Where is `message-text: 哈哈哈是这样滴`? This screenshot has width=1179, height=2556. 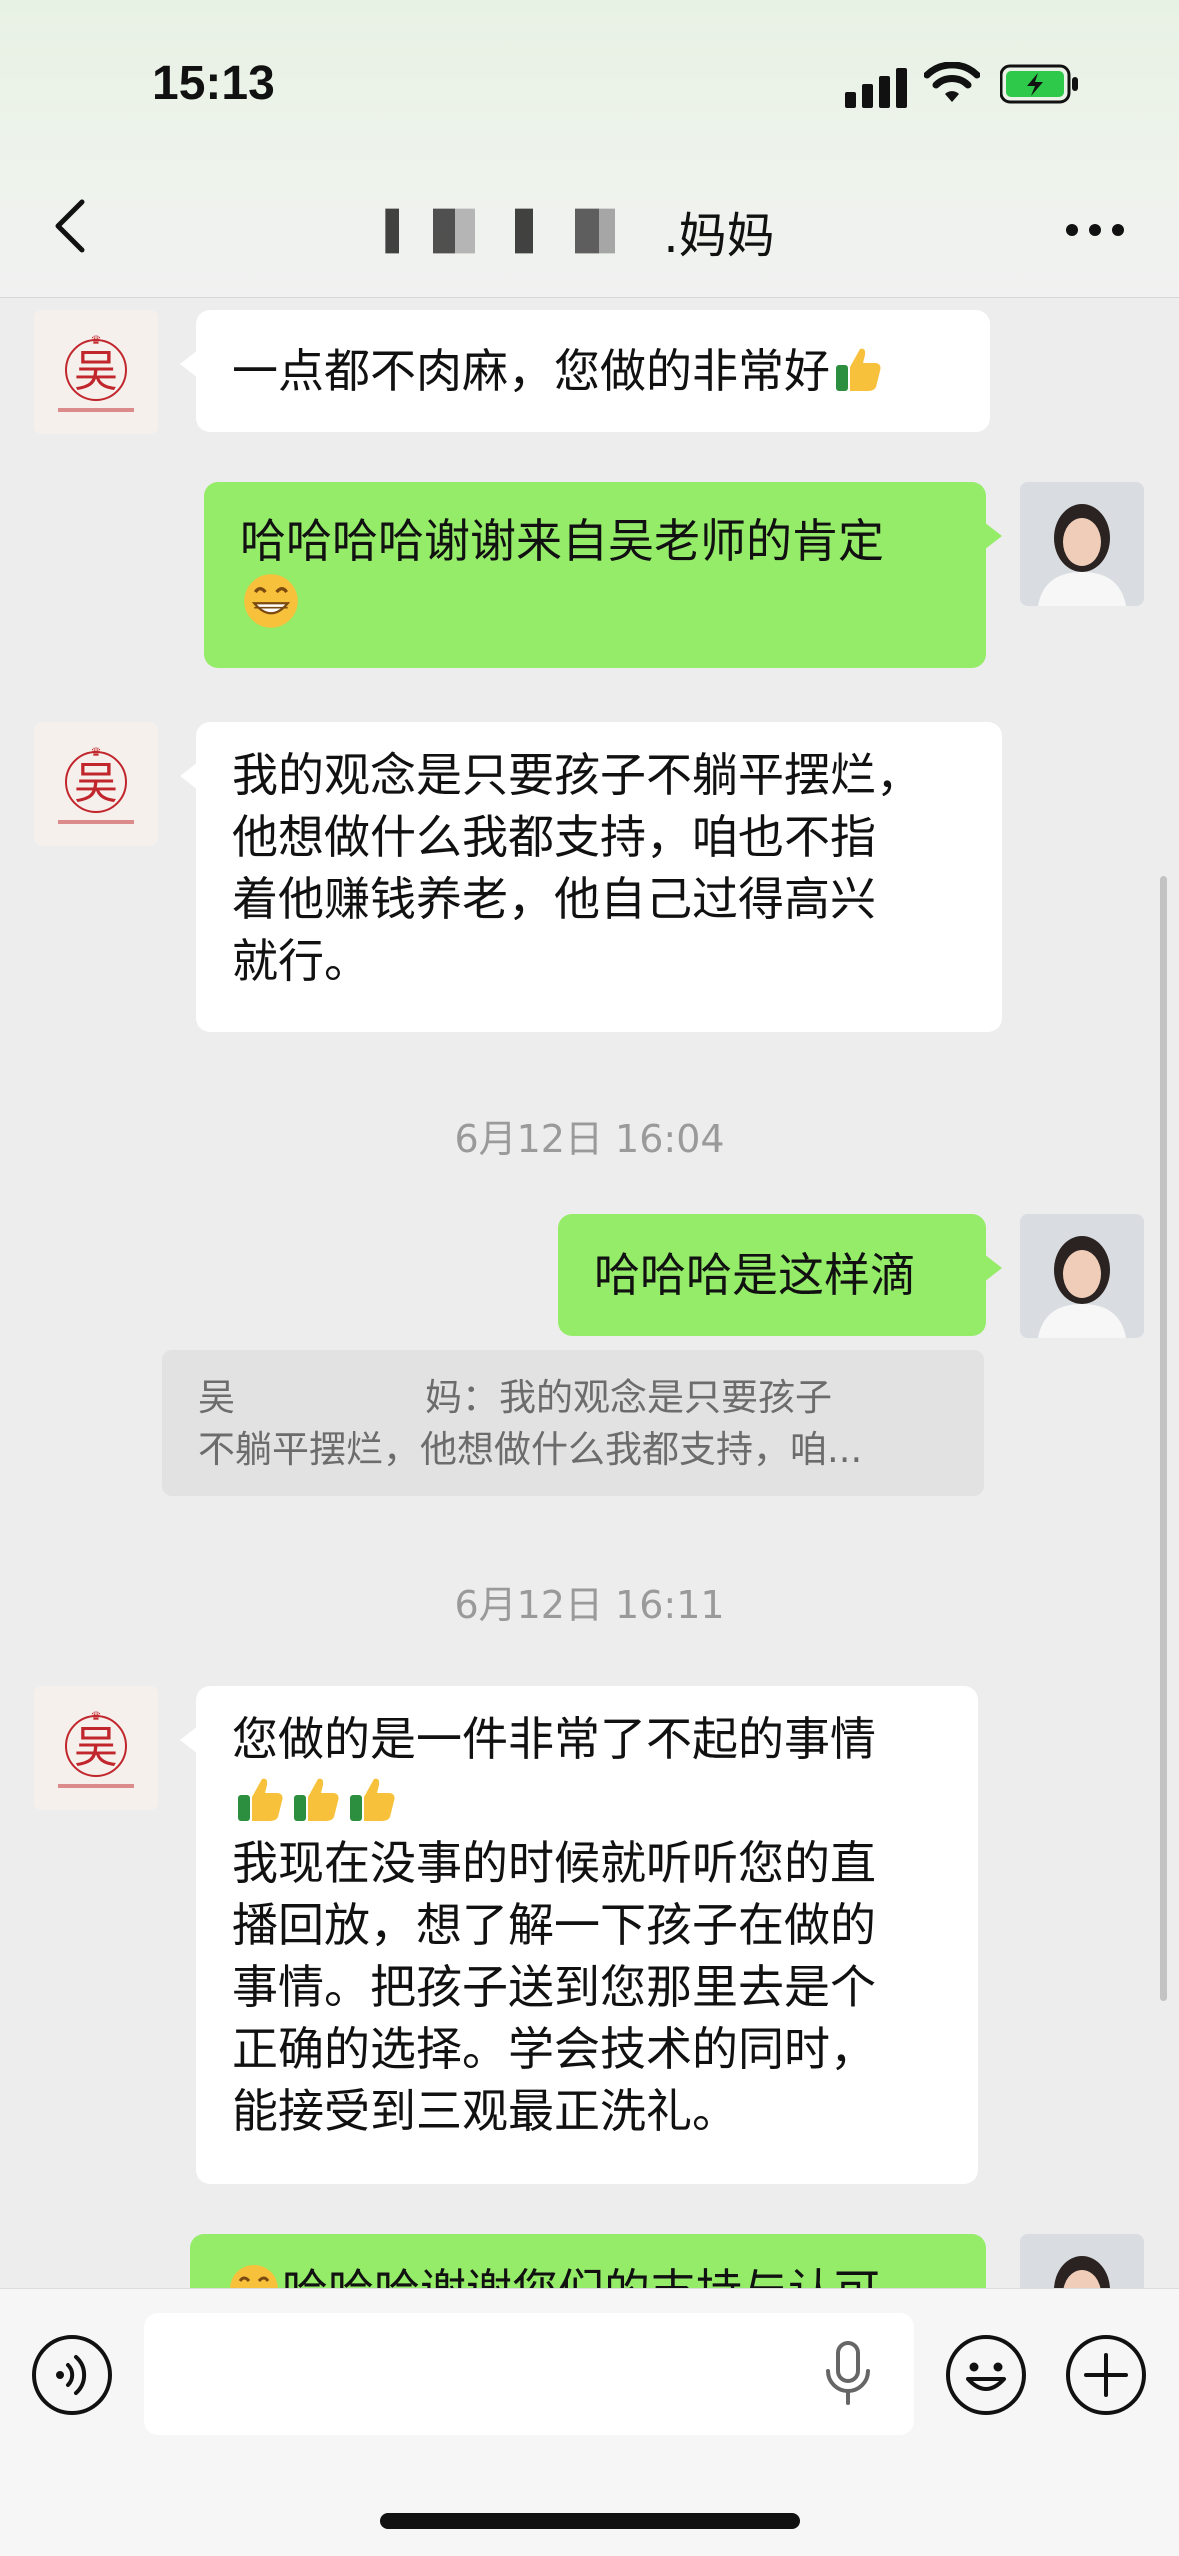 message-text: 哈哈哈是这样滴 is located at coordinates (755, 1275).